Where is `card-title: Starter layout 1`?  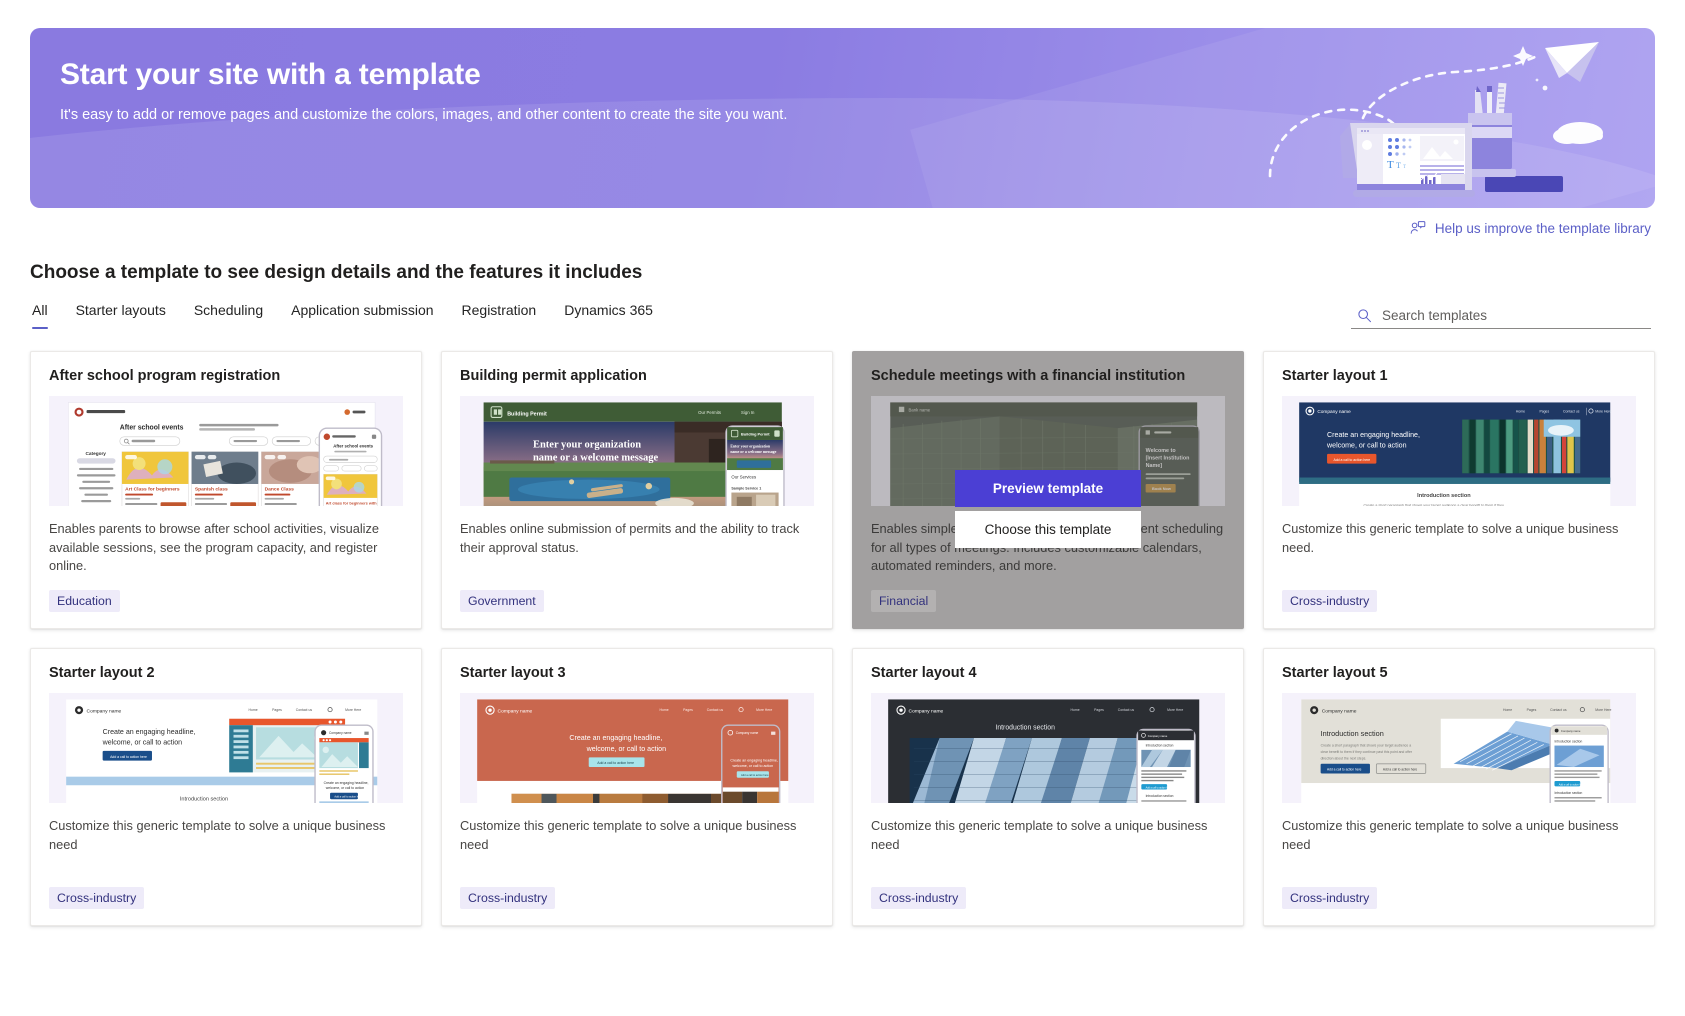
card-title: Starter layout 1 is located at coordinates (1335, 376).